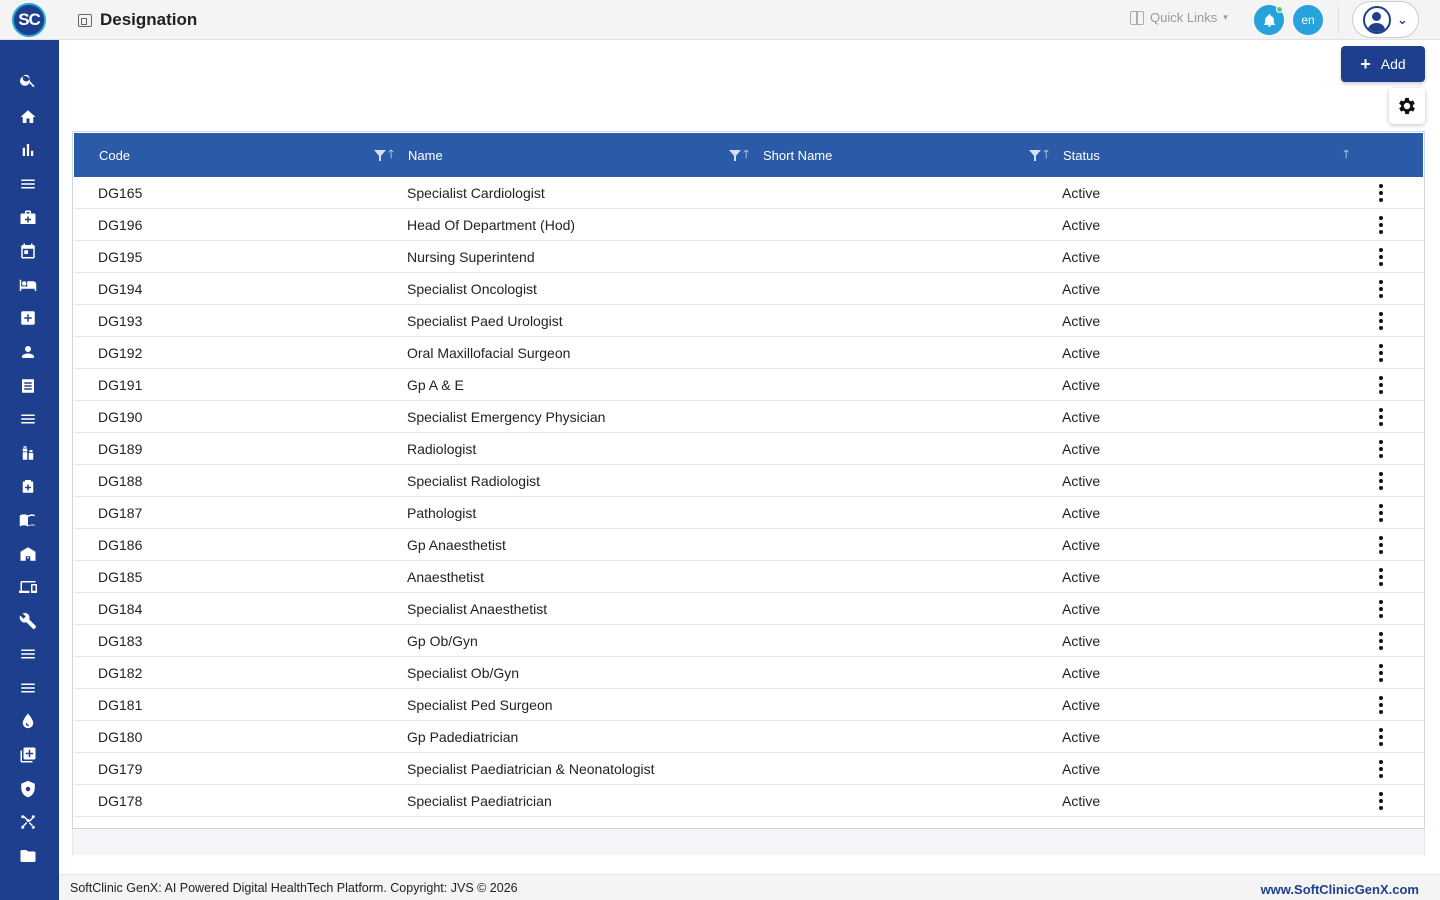  What do you see at coordinates (748, 609) in the screenshot?
I see `table-row: DG184 Specialist Anaesthetist Active` at bounding box center [748, 609].